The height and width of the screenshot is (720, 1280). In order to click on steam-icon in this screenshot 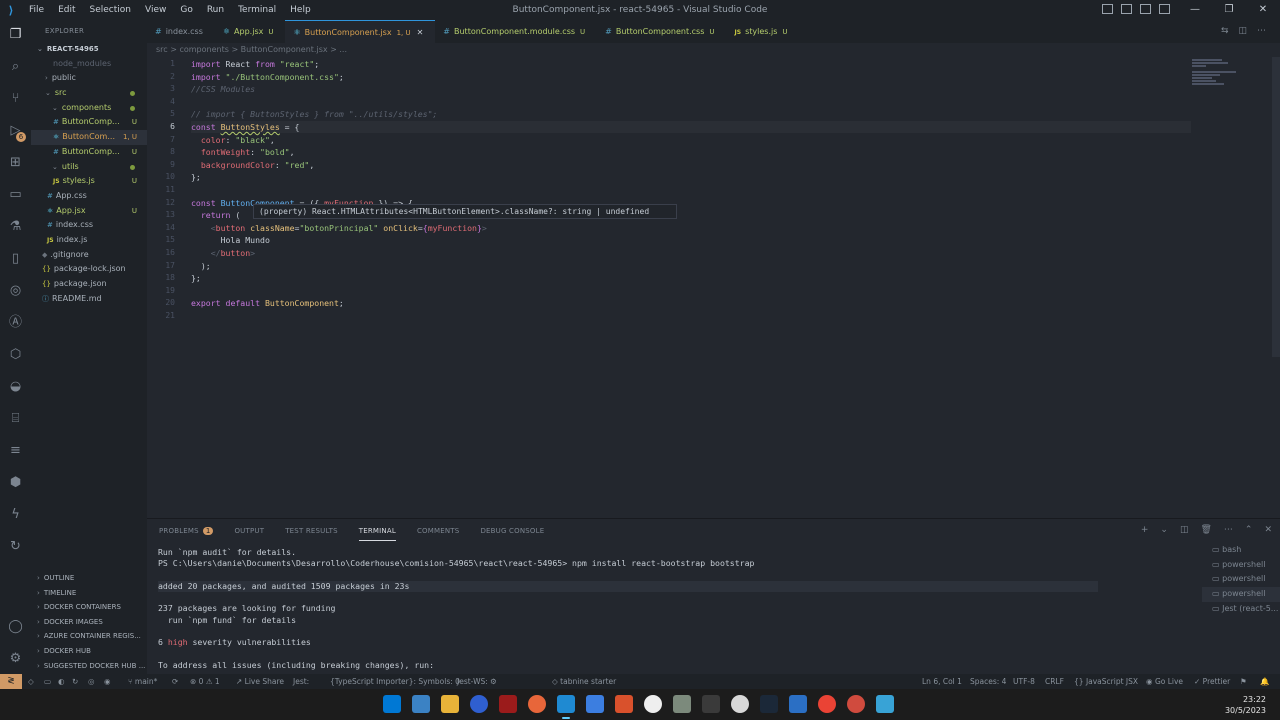, I will do `click(769, 704)`.